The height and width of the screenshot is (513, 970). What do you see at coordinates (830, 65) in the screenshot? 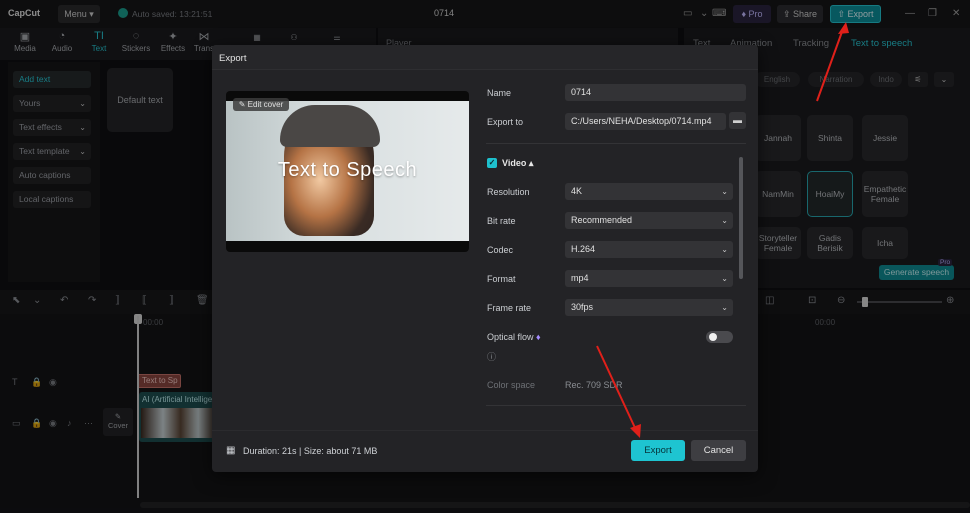
I see `arrow-to-top-export` at bounding box center [830, 65].